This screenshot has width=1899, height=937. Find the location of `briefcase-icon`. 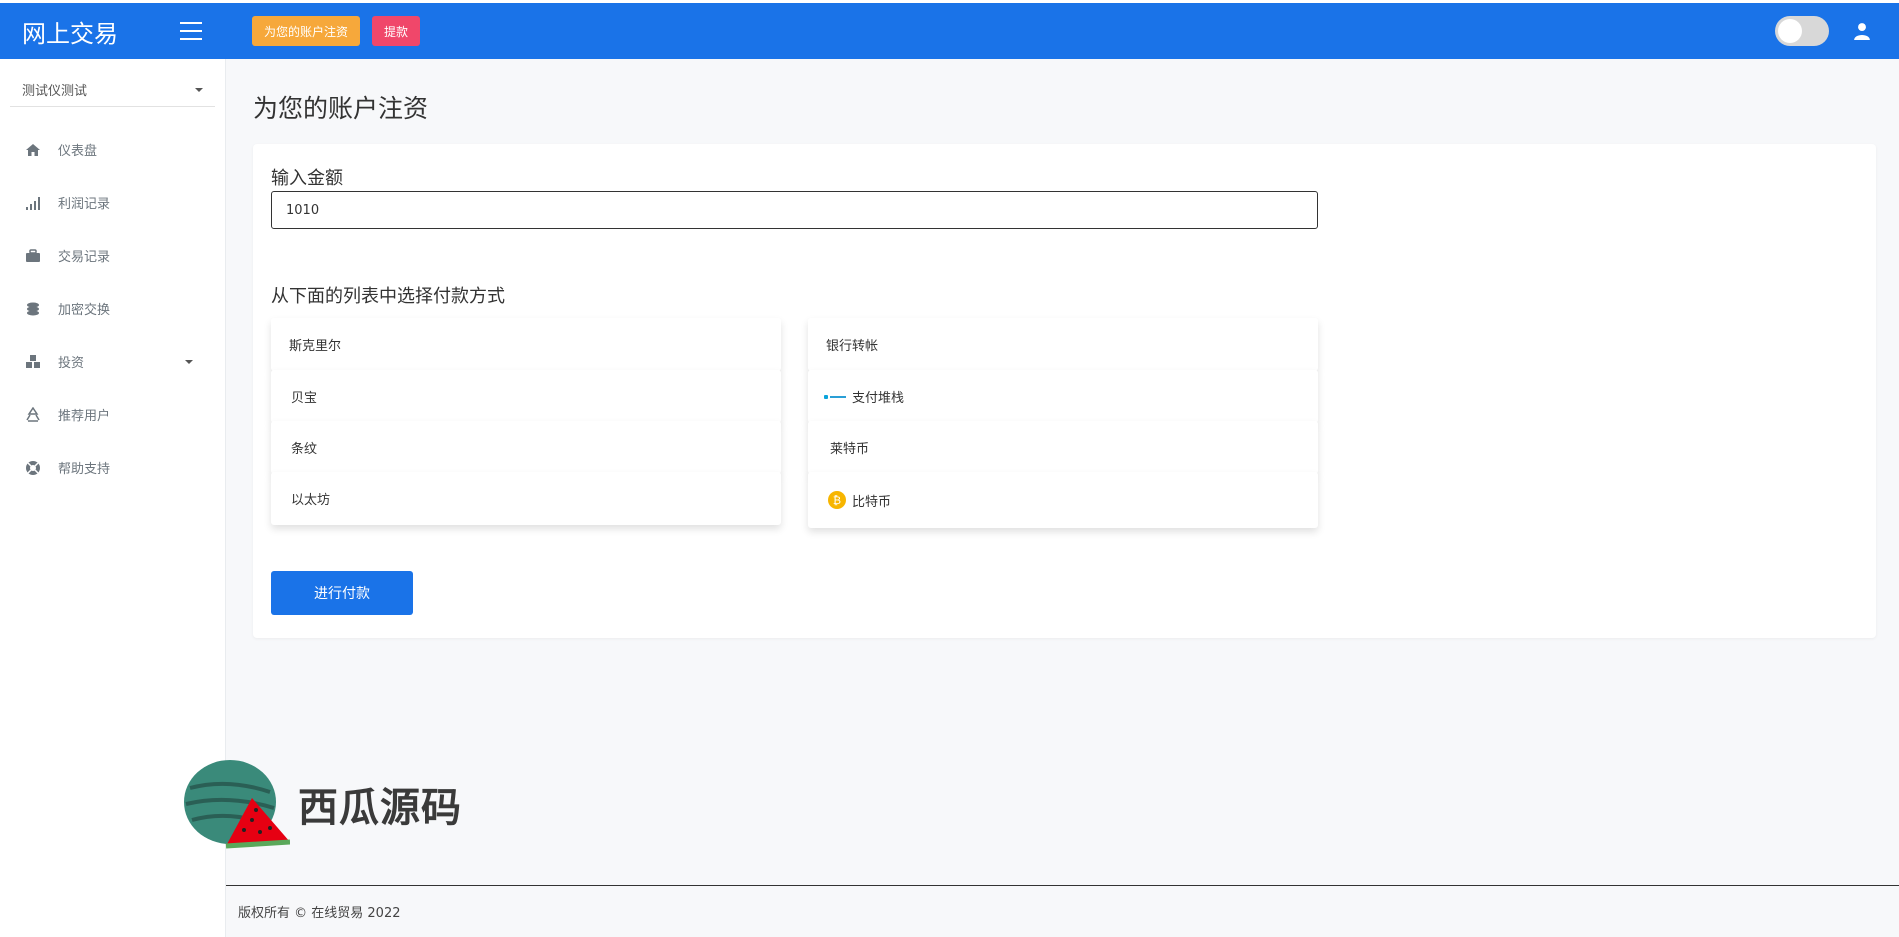

briefcase-icon is located at coordinates (33, 256).